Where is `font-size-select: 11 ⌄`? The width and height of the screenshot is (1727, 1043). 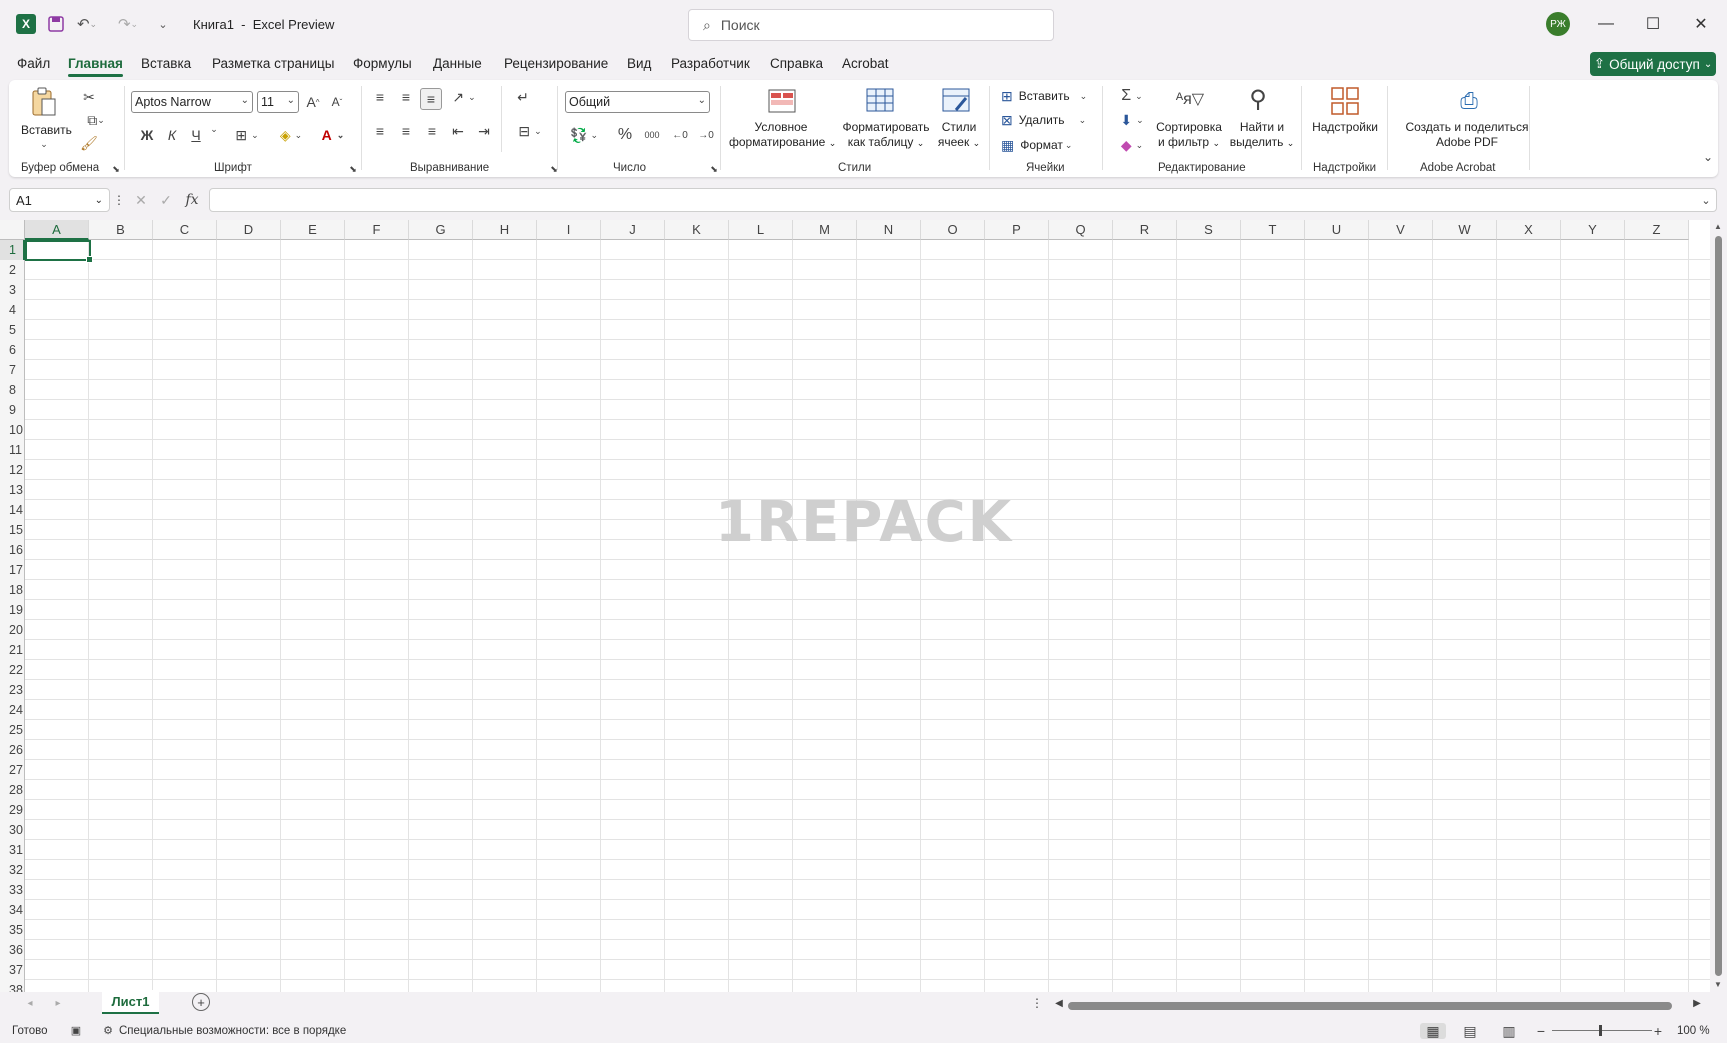 font-size-select: 11 ⌄ is located at coordinates (278, 102).